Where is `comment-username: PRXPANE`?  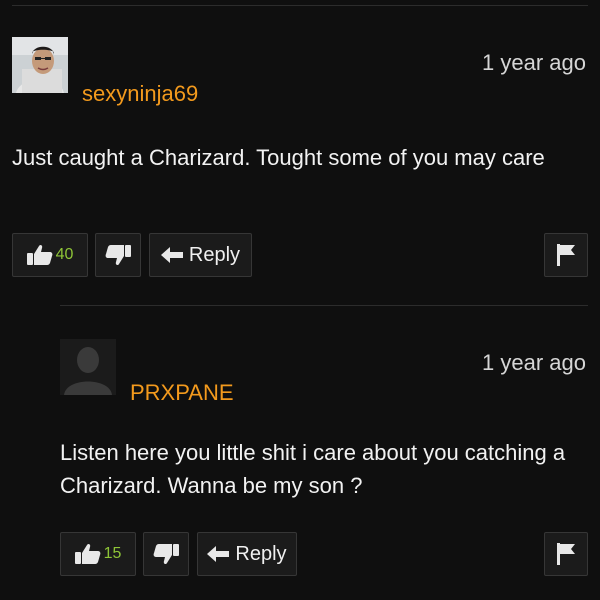
comment-username: PRXPANE is located at coordinates (182, 393).